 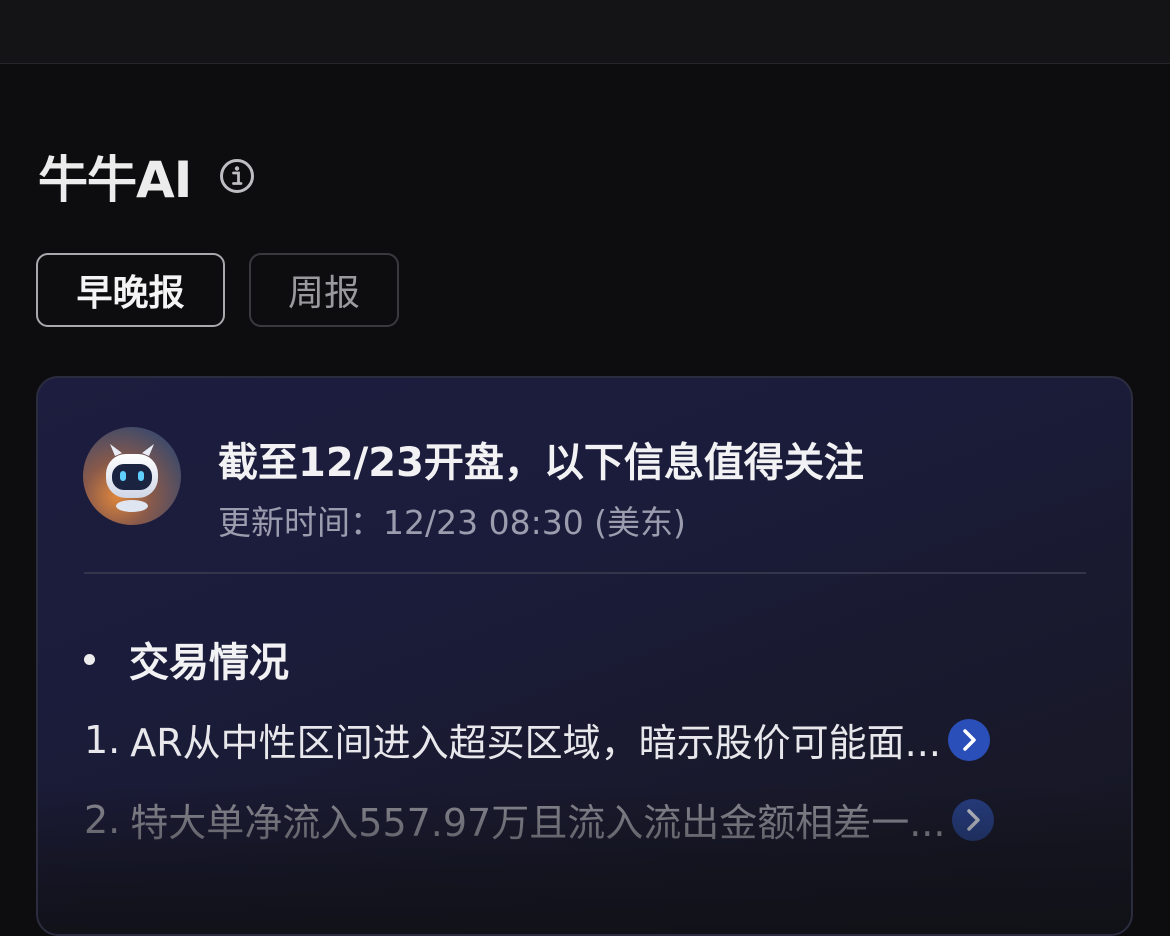 What do you see at coordinates (237, 176) in the screenshot?
I see `info-circle-icon` at bounding box center [237, 176].